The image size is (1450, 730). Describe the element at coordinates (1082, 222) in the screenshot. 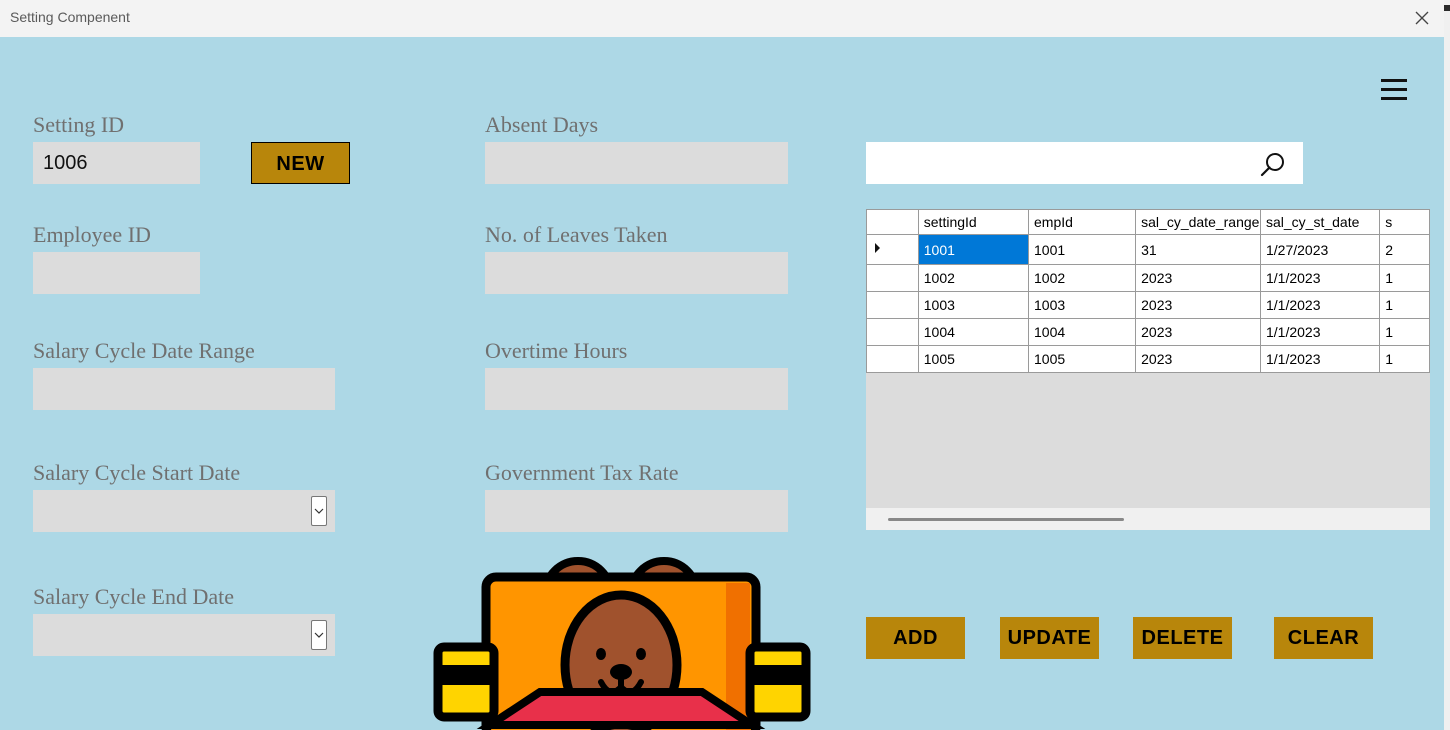

I see `column-header: empId` at that location.